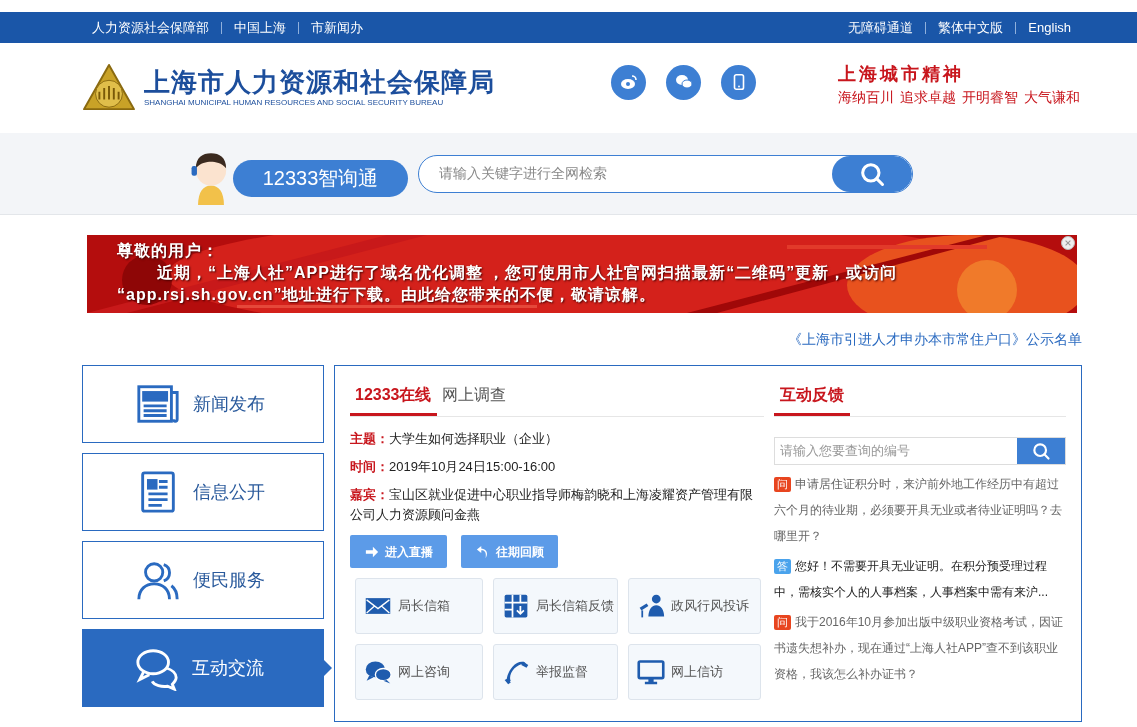 Image resolution: width=1137 pixels, height=727 pixels. Describe the element at coordinates (1052, 97) in the screenshot. I see `spirit-slogan: 大气谦和` at that location.